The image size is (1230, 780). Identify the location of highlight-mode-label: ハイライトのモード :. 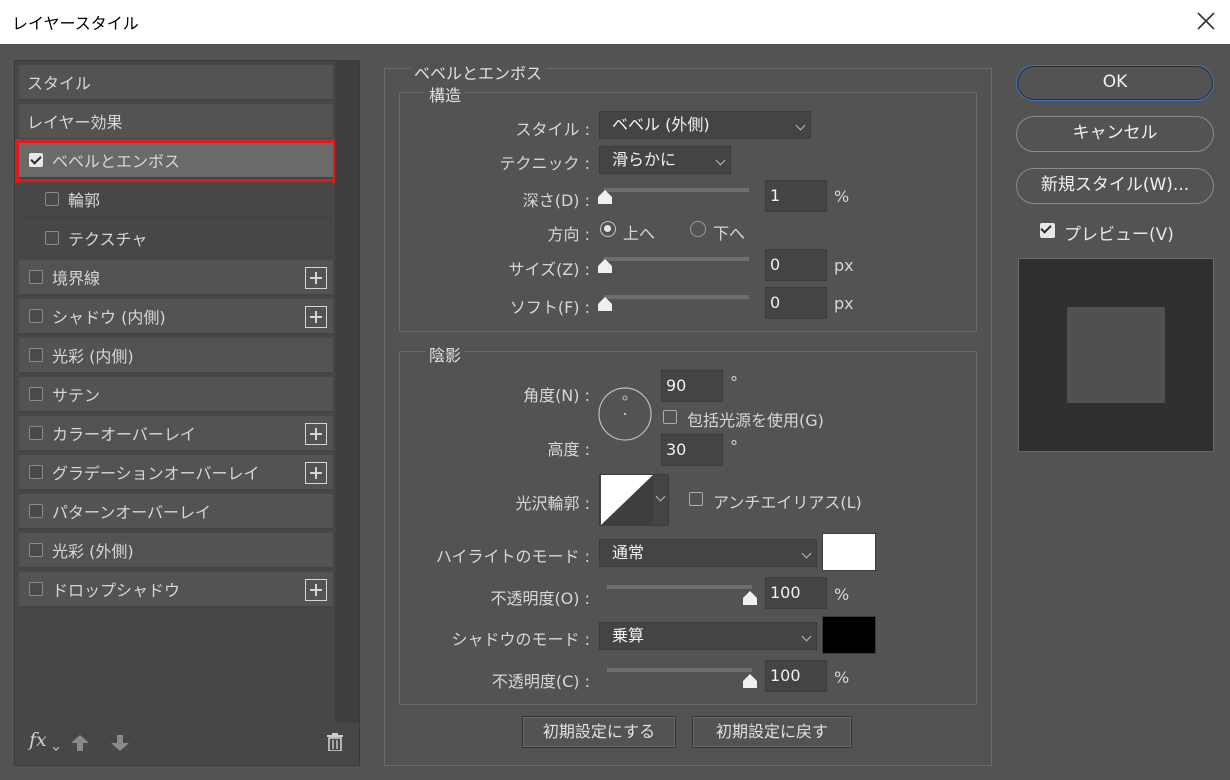
(512, 556).